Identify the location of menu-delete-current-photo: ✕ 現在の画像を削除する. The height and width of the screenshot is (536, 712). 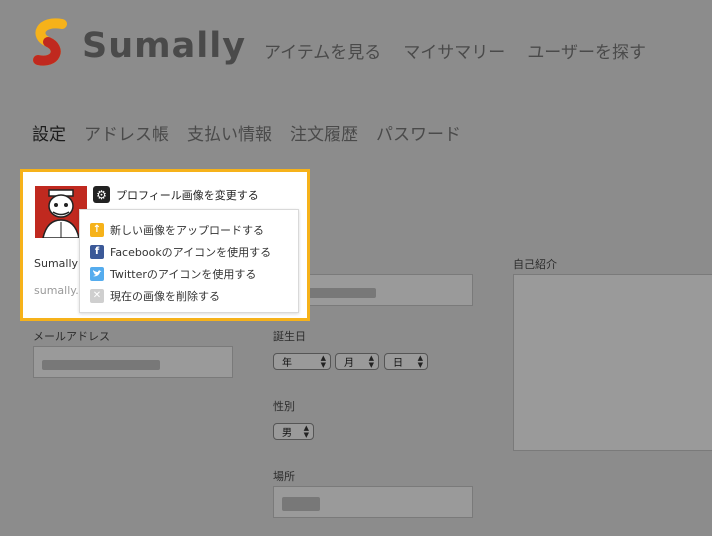
(189, 296).